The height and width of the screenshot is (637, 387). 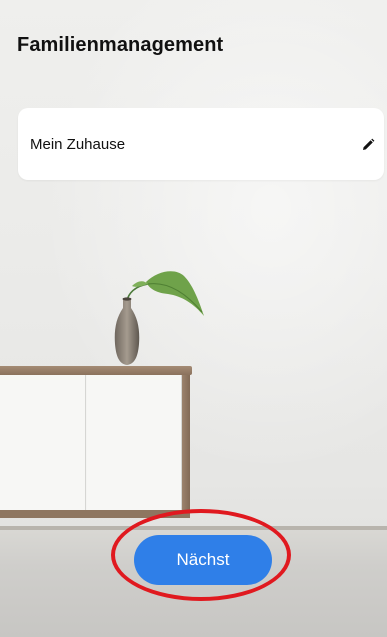 What do you see at coordinates (95, 514) in the screenshot?
I see `cabinet-base` at bounding box center [95, 514].